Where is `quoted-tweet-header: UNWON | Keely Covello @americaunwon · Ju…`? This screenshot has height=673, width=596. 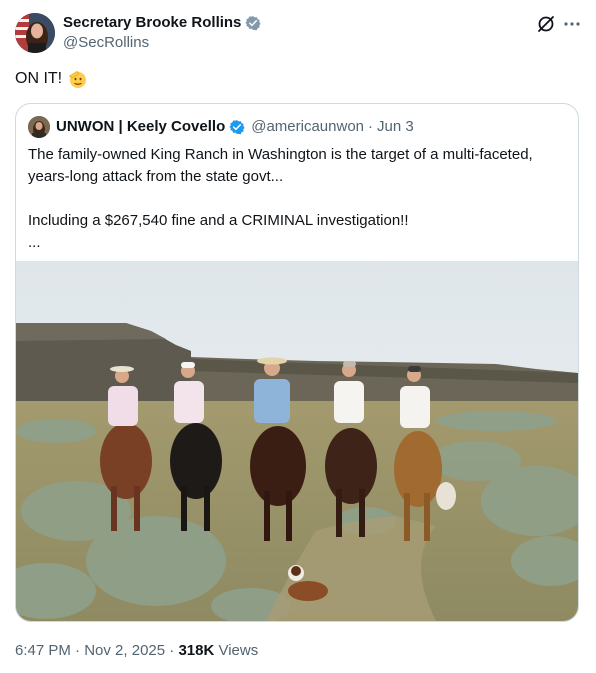 quoted-tweet-header: UNWON | Keely Covello @americaunwon · Ju… is located at coordinates (235, 127).